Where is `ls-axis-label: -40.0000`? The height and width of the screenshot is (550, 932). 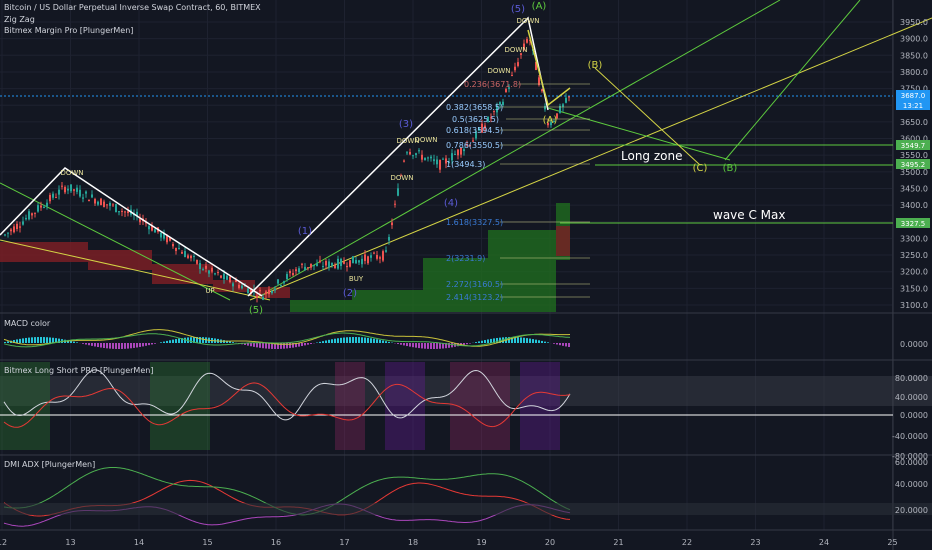
ls-axis-label: -40.0000 is located at coordinates (910, 436).